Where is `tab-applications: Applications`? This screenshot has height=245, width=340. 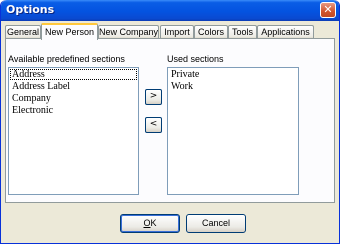 tab-applications: Applications is located at coordinates (285, 32).